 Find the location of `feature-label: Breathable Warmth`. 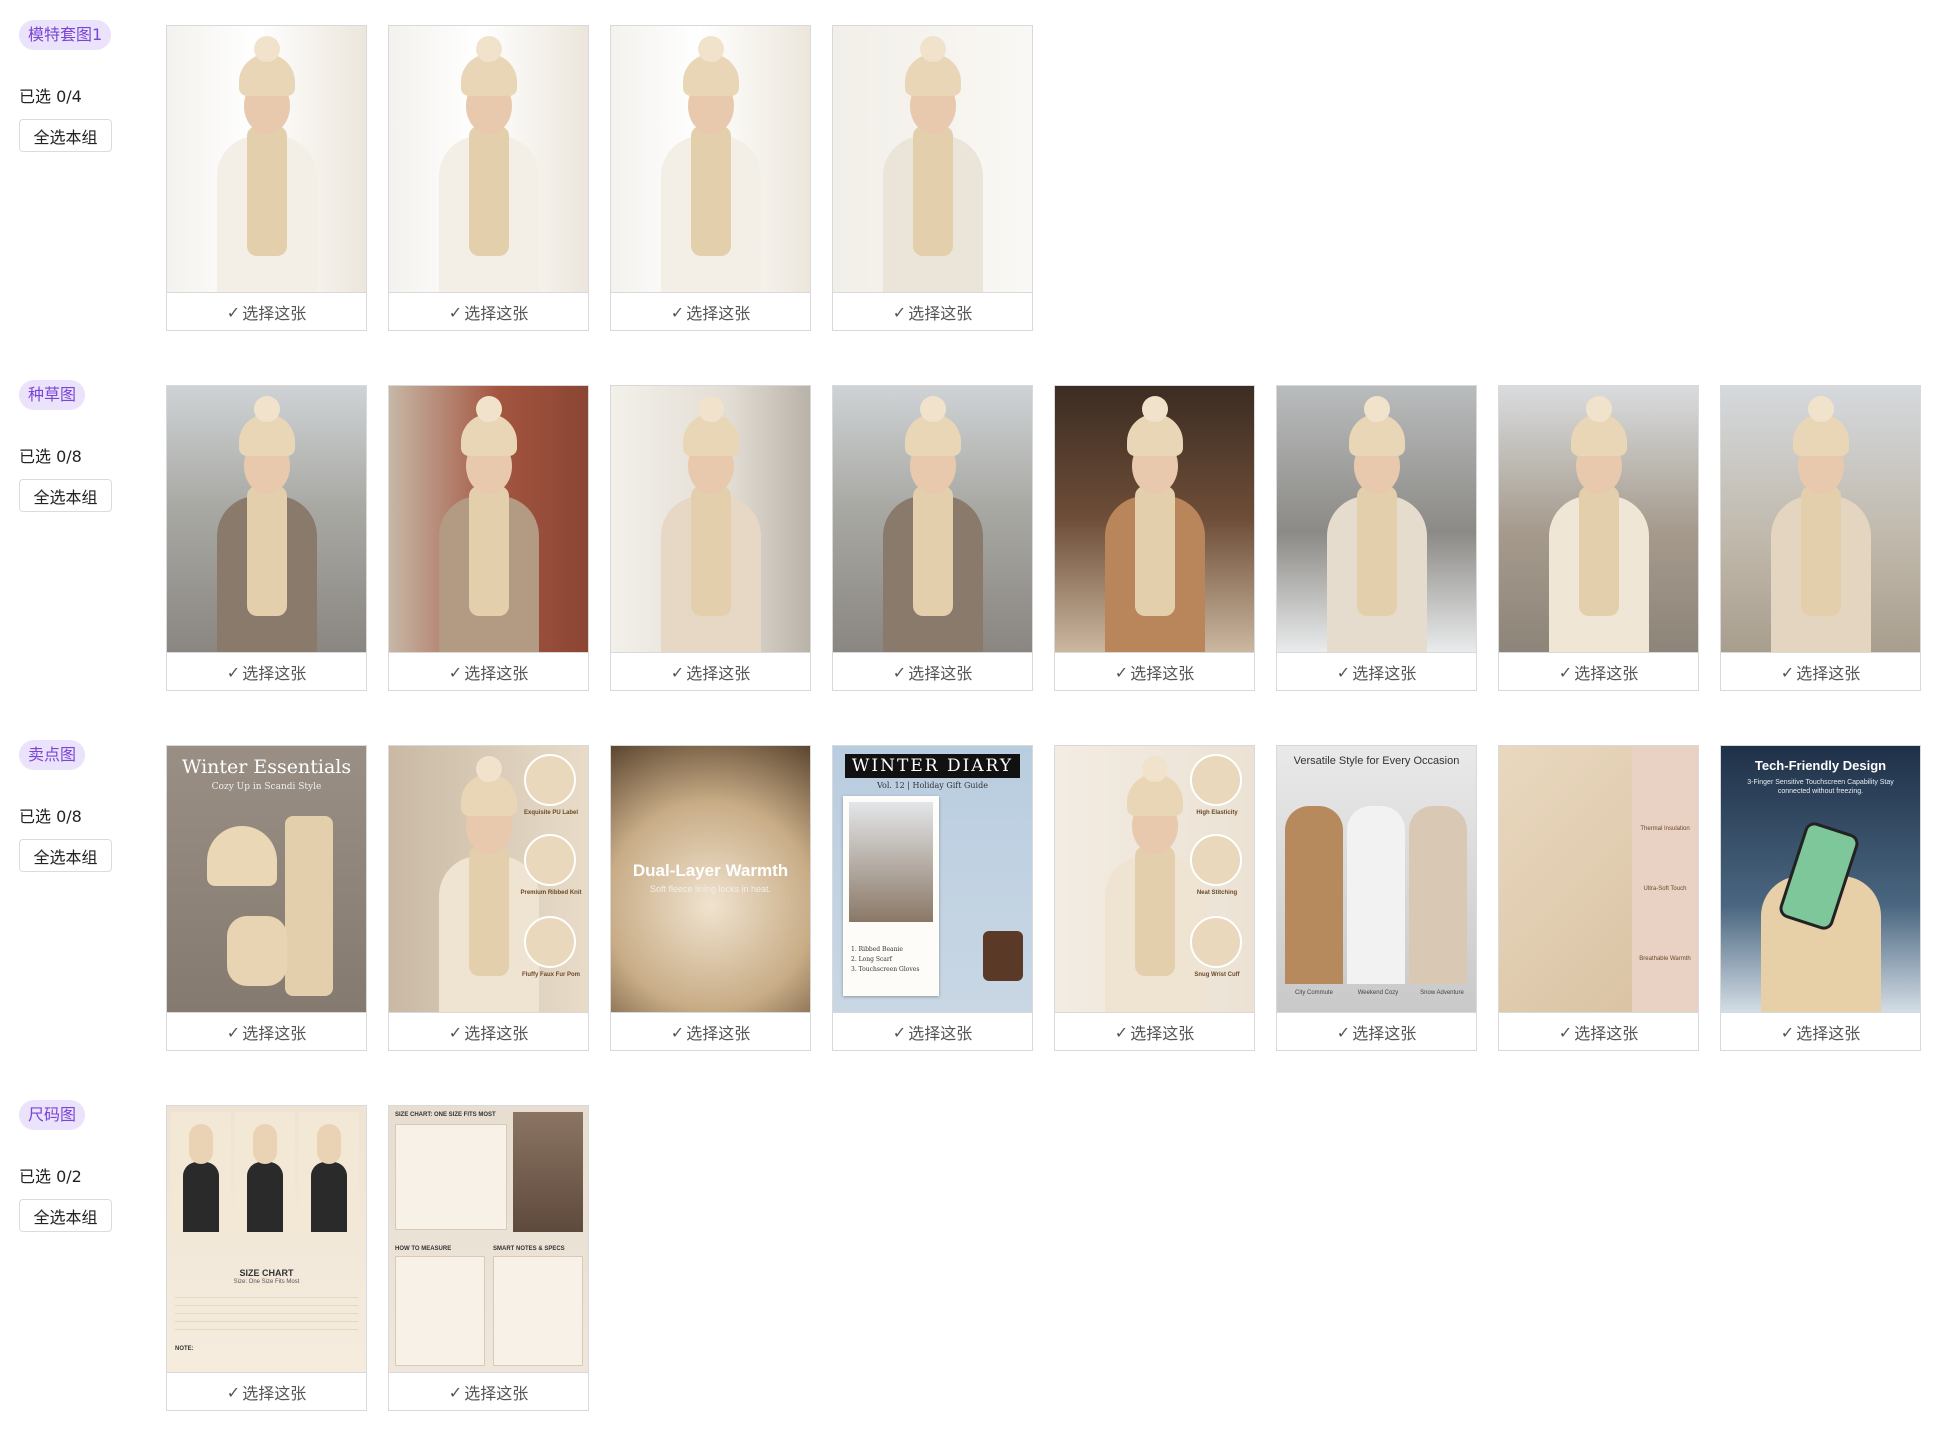

feature-label: Breathable Warmth is located at coordinates (1665, 959).